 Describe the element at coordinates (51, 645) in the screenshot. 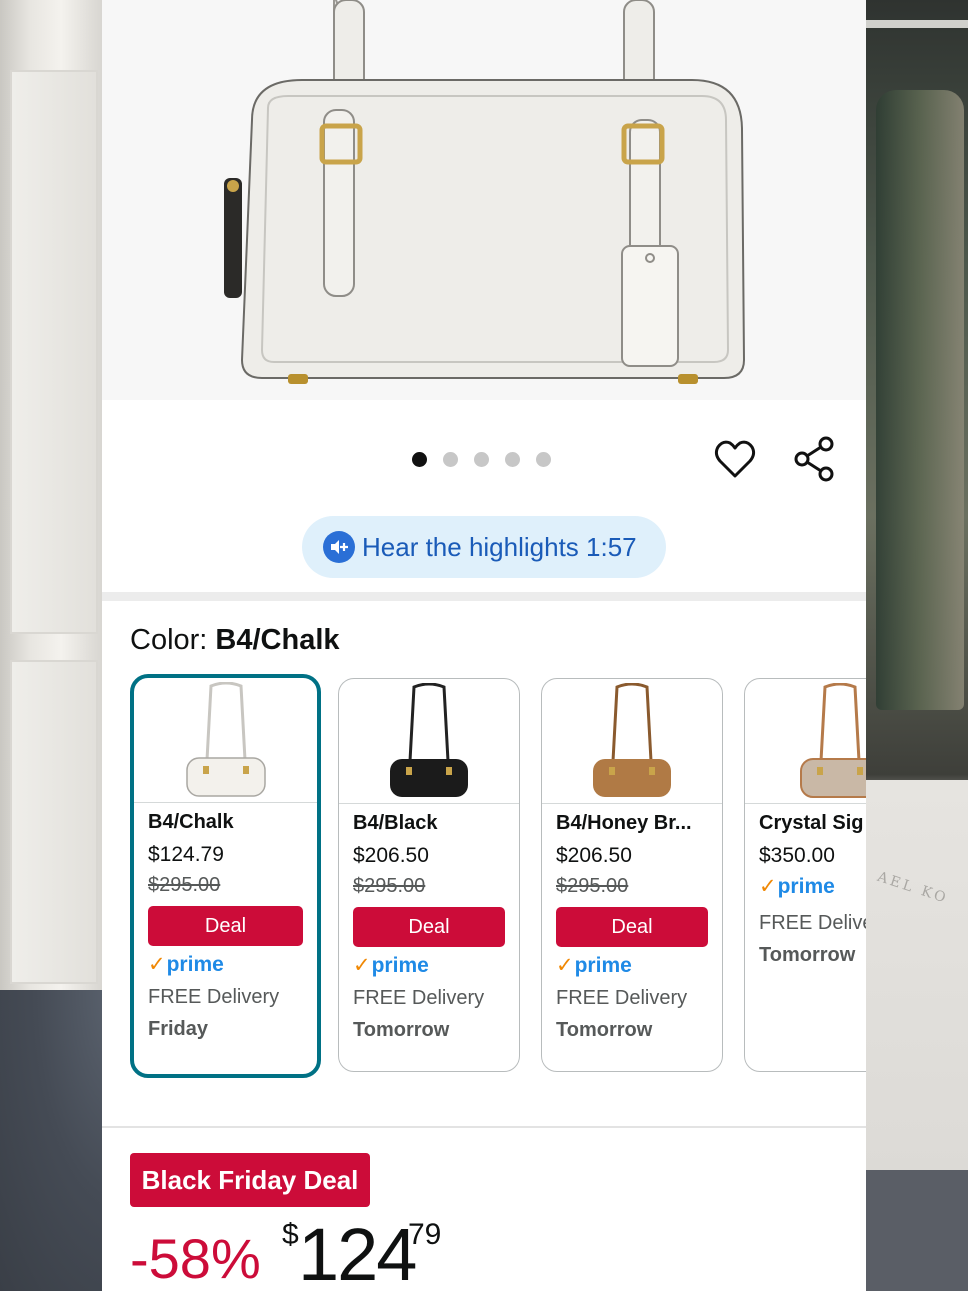

I see `background-left-scene` at that location.